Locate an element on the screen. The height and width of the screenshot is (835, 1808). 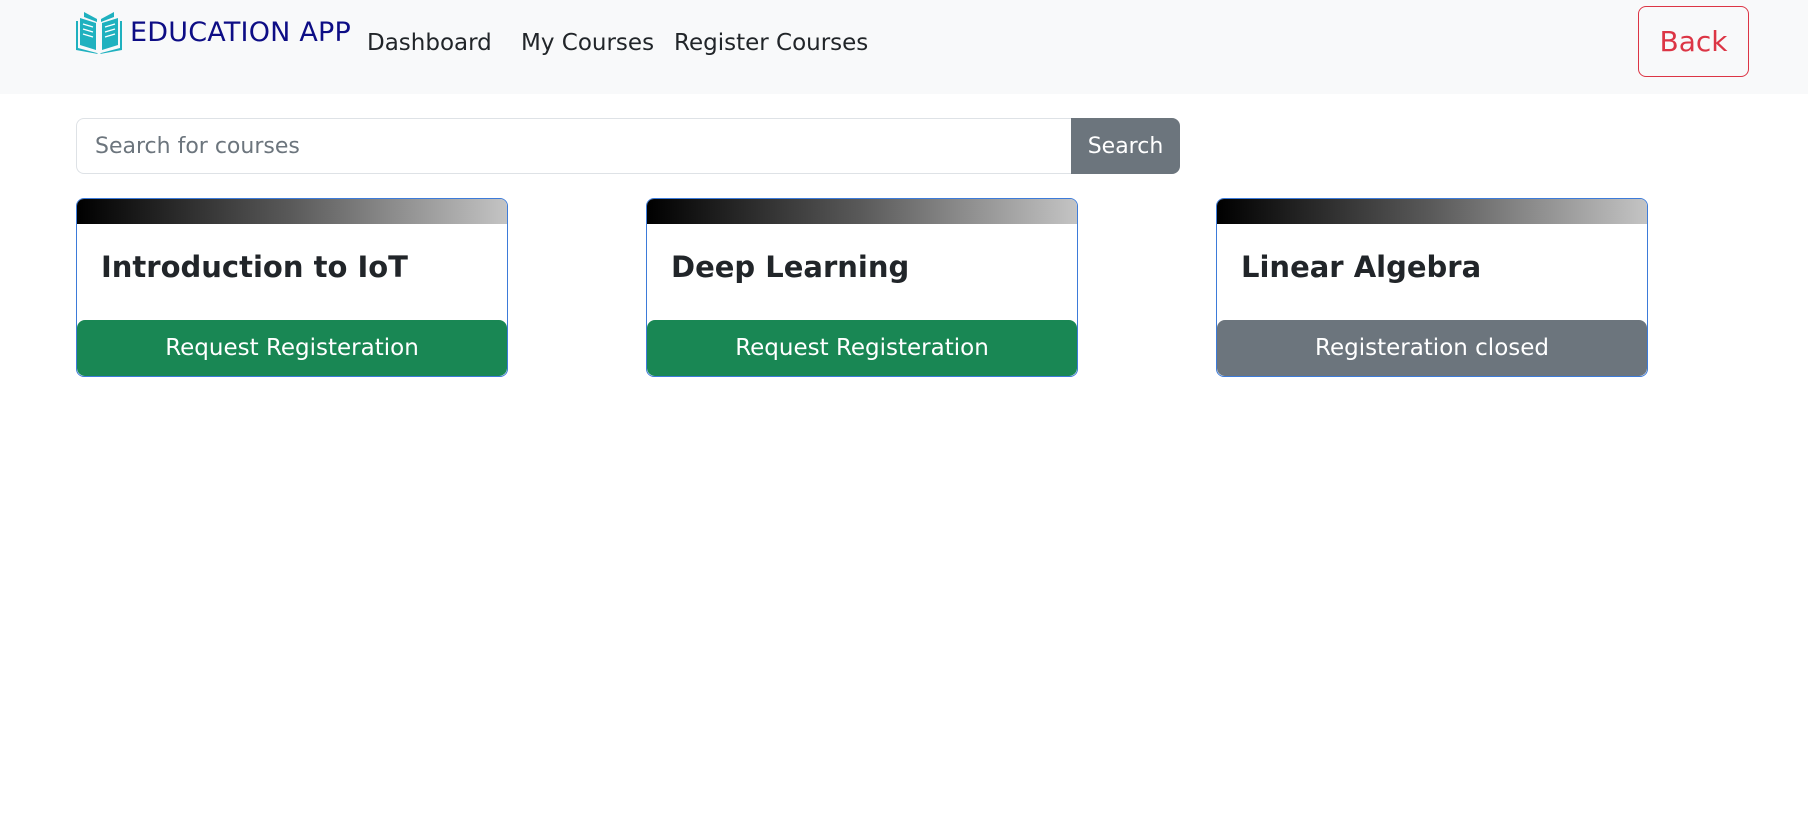
course-card-linear-algebra: Linear Algebra Registeration closed is located at coordinates (1432, 287).